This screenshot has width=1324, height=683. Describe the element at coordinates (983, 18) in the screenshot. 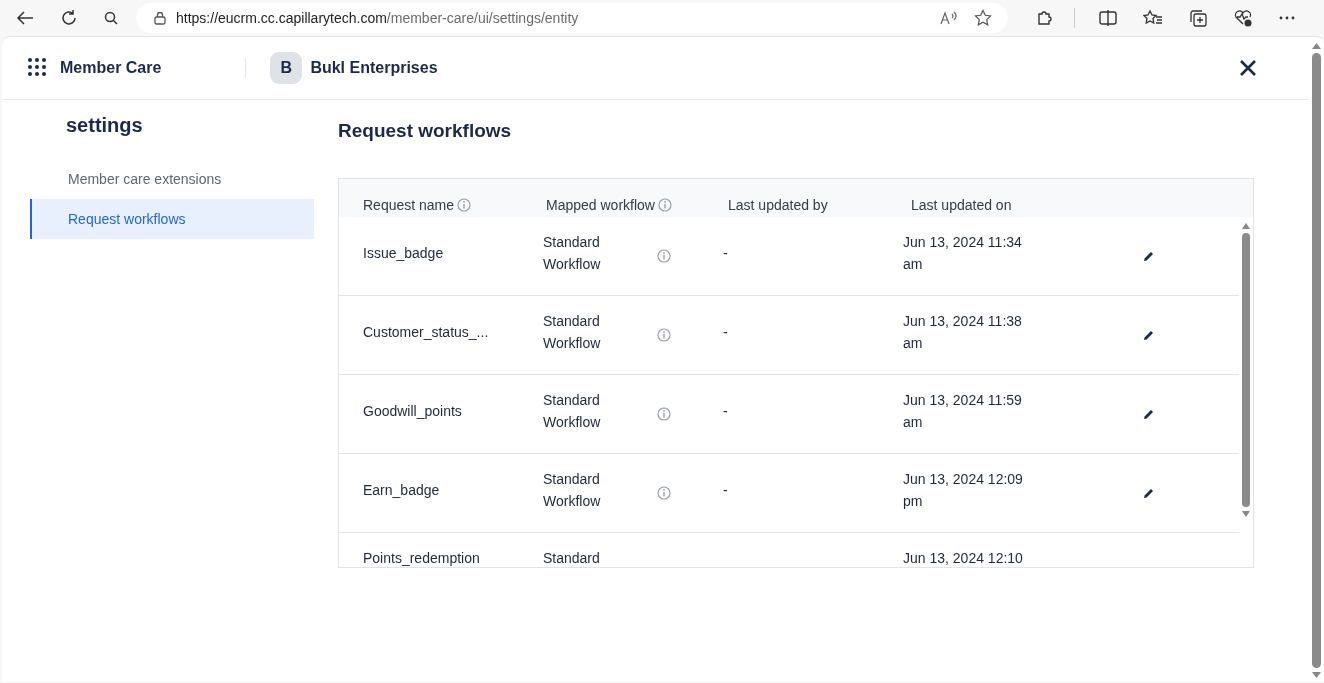

I see `star-icon` at that location.